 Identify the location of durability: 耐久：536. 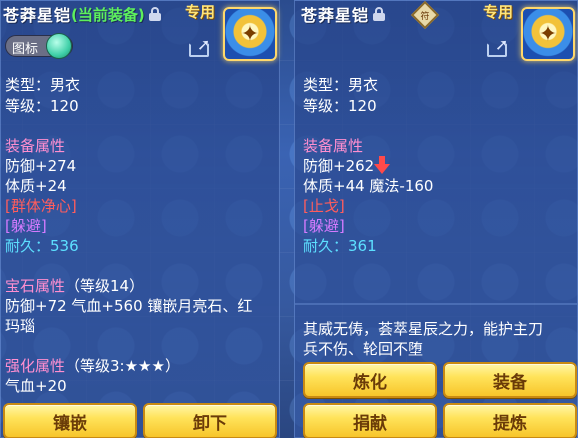
(42, 246).